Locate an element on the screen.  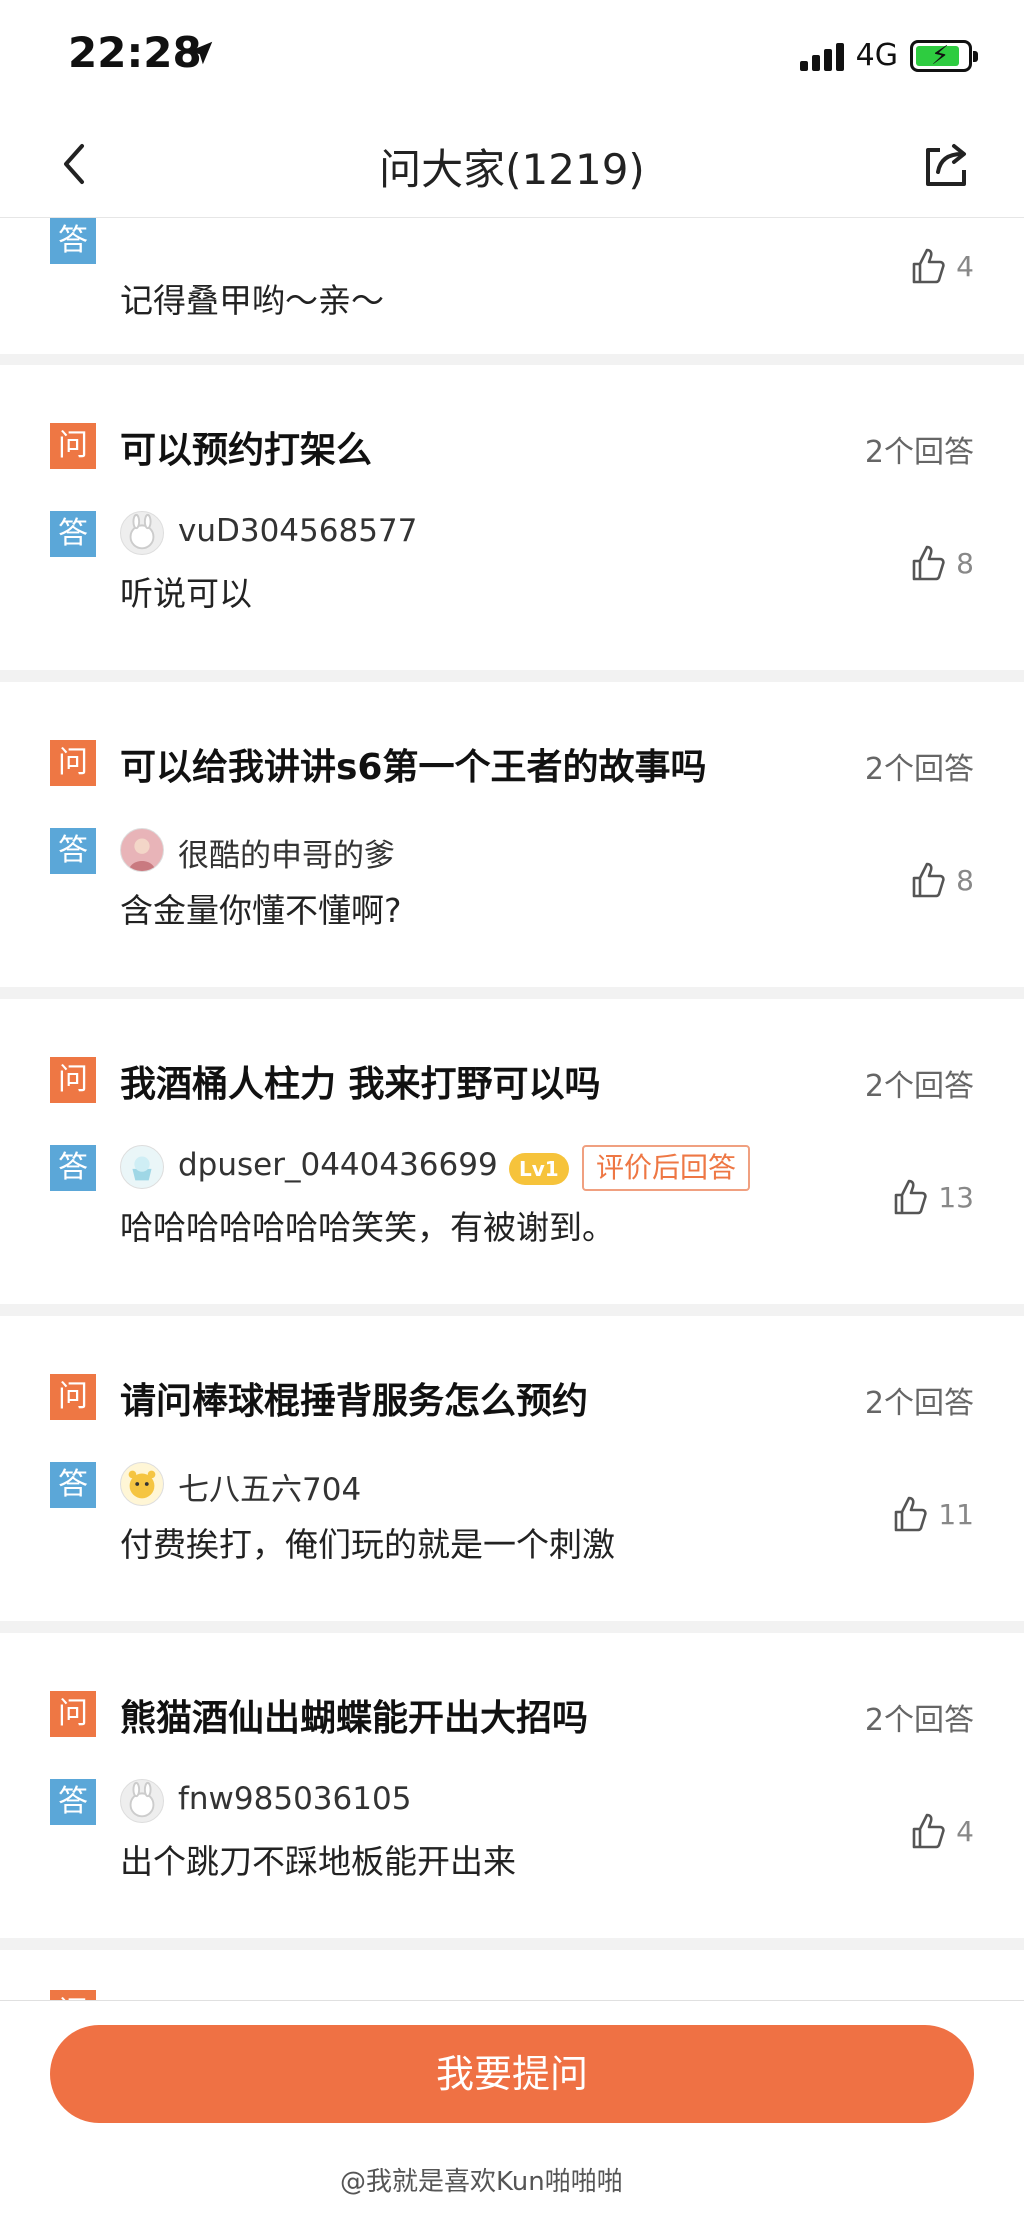
question-card: 问 可以预约打架么 2个回答 答 vuD304568577 听说可以 8 is located at coordinates (512, 517).